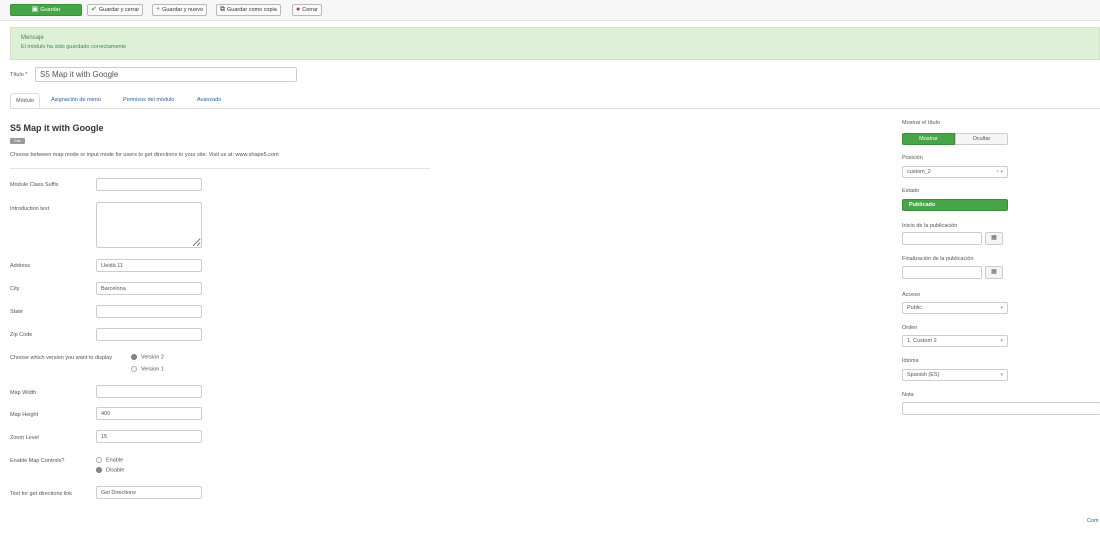 The height and width of the screenshot is (550, 1100). I want to click on access-label: Acceso, so click(911, 295).